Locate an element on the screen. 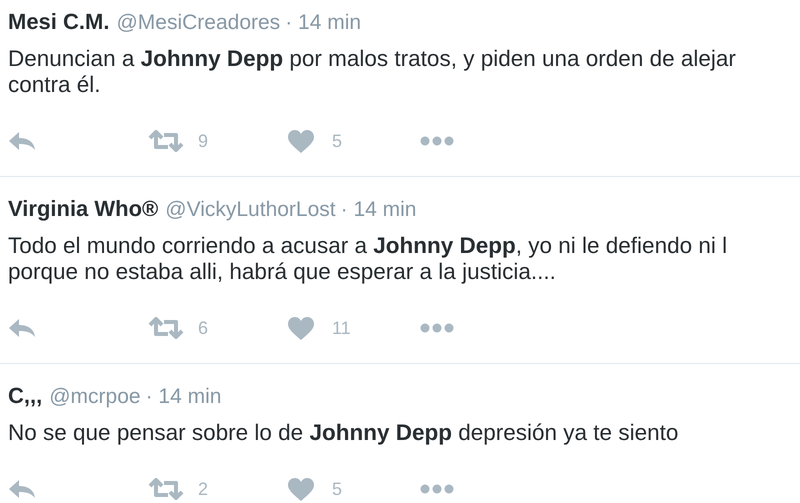 This screenshot has width=800, height=503. user-handle: @VickyLuthorLost is located at coordinates (250, 210).